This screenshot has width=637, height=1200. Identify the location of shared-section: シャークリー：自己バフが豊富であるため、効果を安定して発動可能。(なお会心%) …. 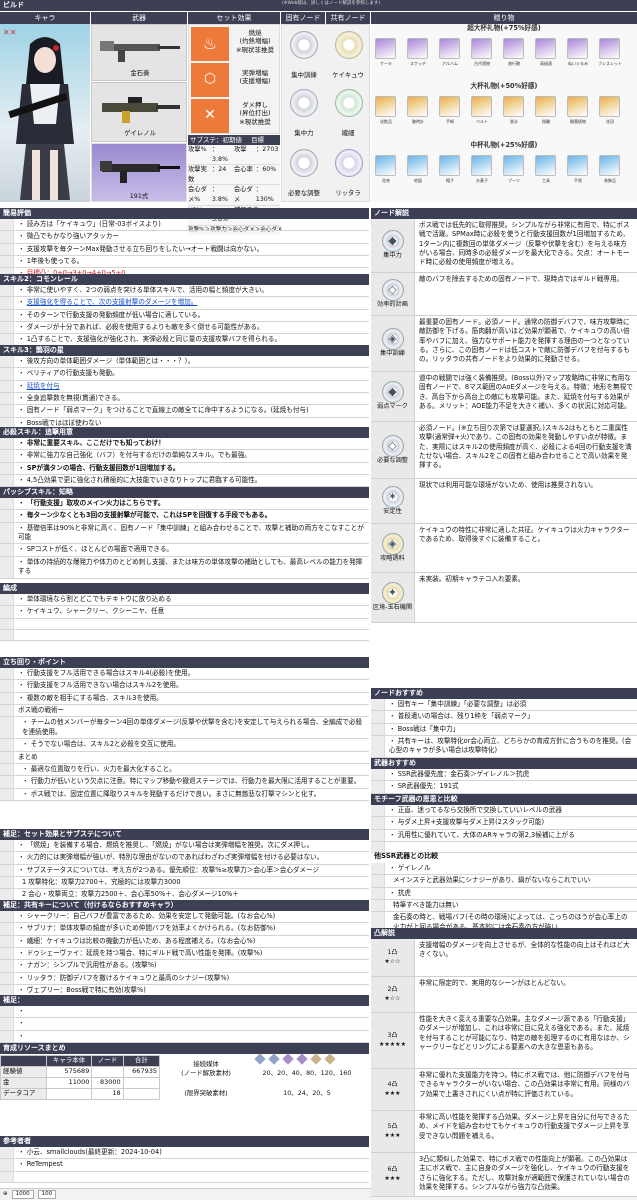
(184, 954).